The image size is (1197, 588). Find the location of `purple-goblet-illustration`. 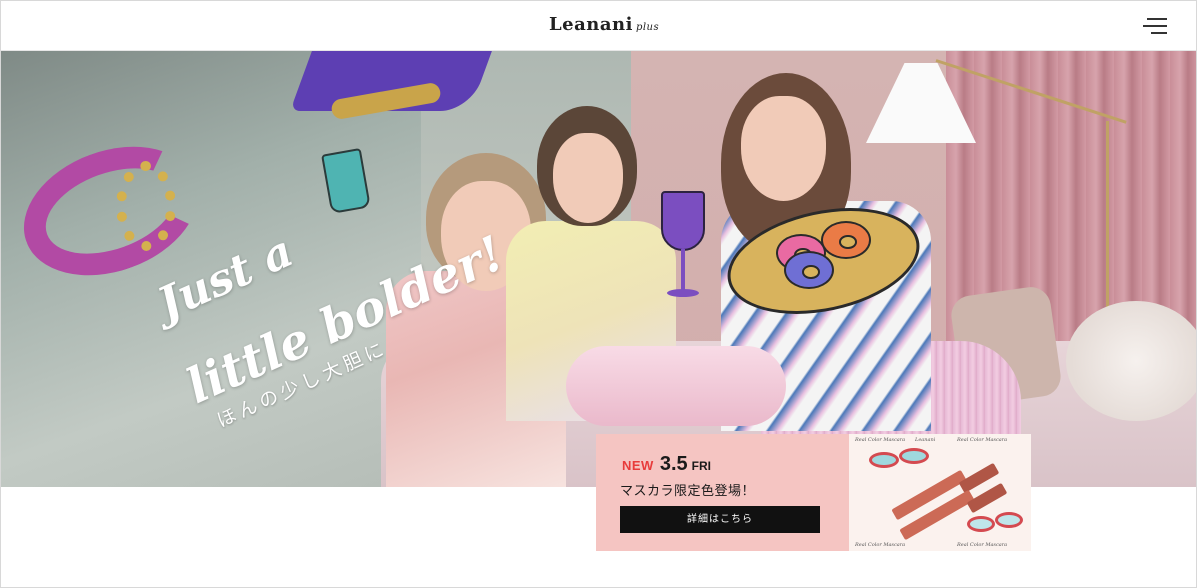

purple-goblet-illustration is located at coordinates (683, 246).